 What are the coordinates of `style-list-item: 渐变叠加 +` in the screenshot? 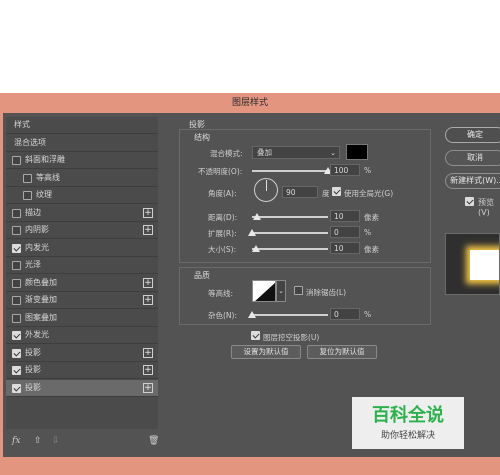 It's located at (82, 300).